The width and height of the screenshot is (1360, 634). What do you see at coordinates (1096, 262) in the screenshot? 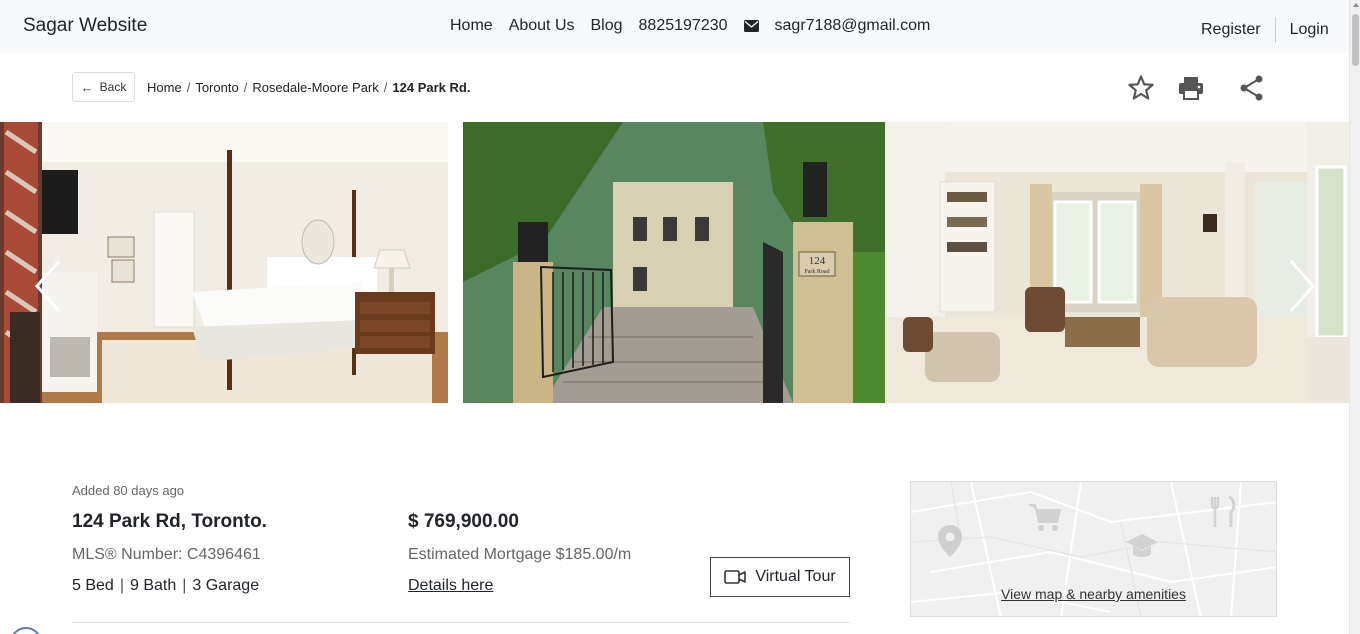
I see `gallery-photo-living-room` at bounding box center [1096, 262].